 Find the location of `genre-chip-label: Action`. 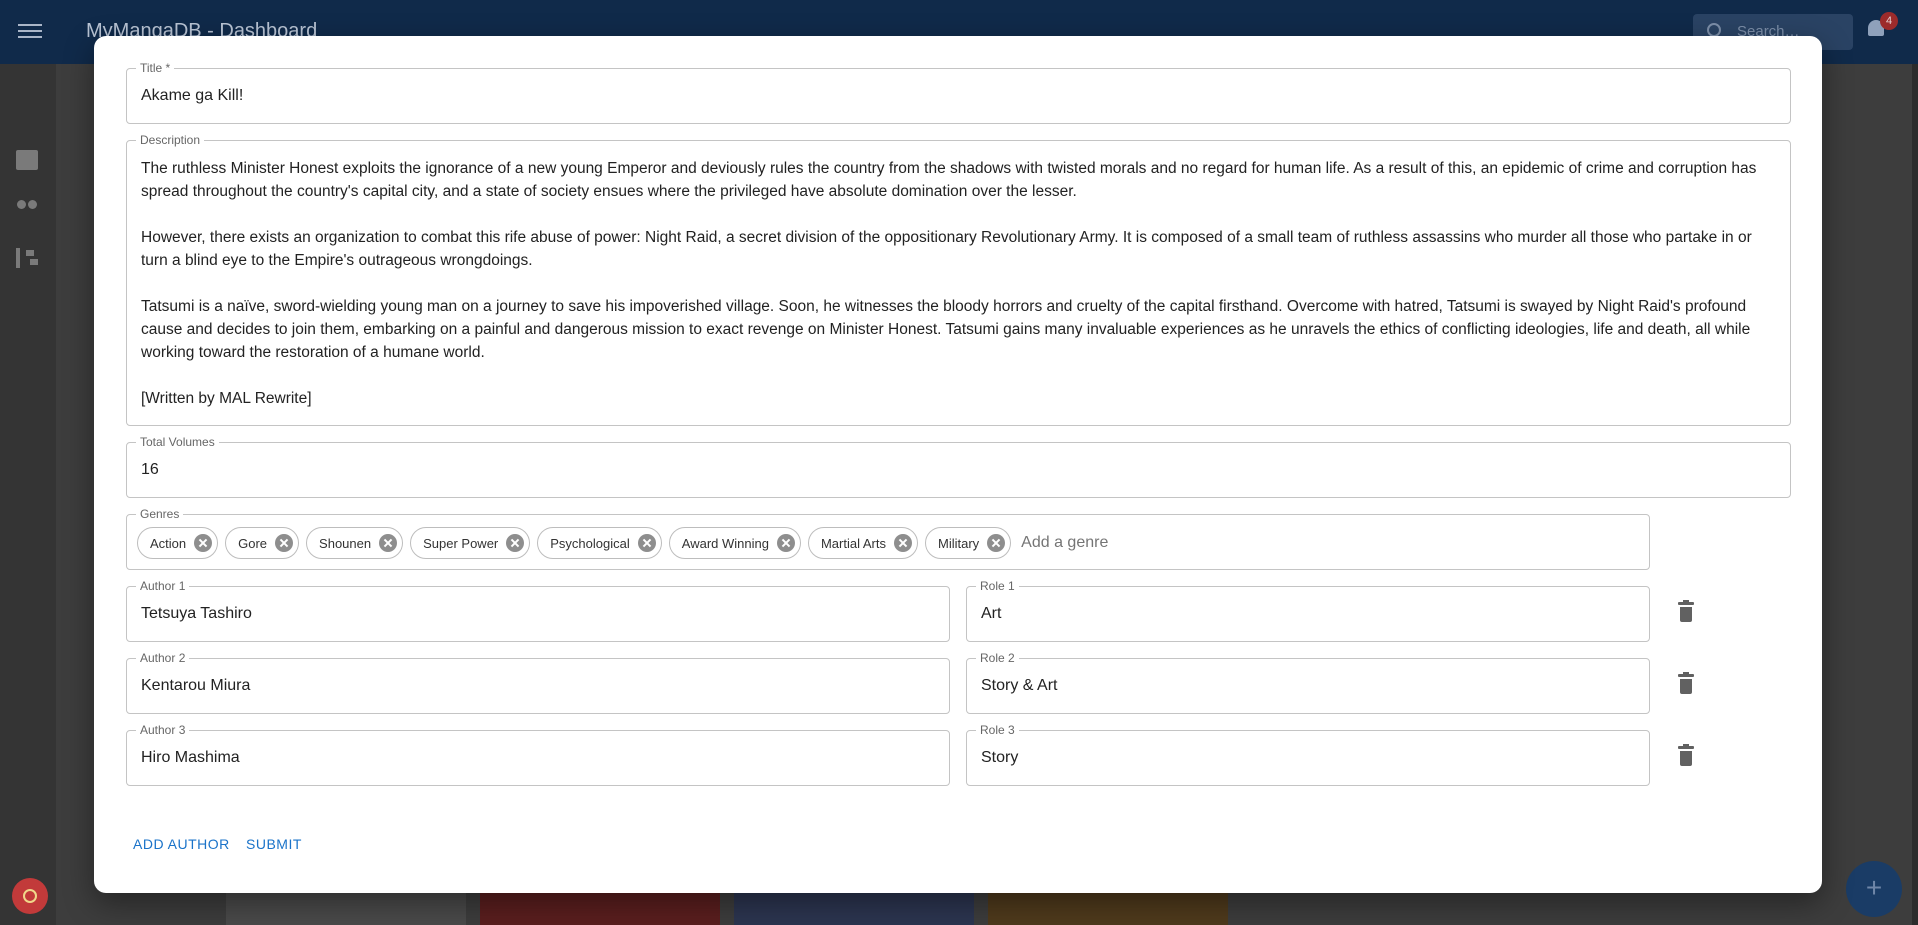

genre-chip-label: Action is located at coordinates (168, 543).